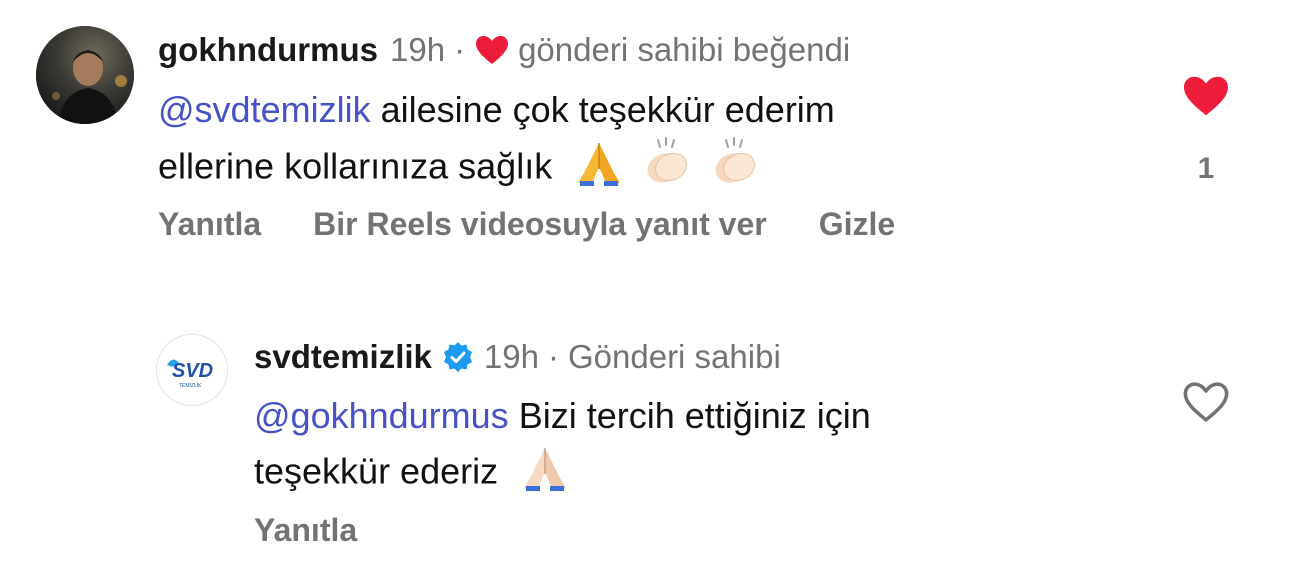 The height and width of the screenshot is (572, 1290). What do you see at coordinates (268, 50) in the screenshot?
I see `username: gokhndurmus` at bounding box center [268, 50].